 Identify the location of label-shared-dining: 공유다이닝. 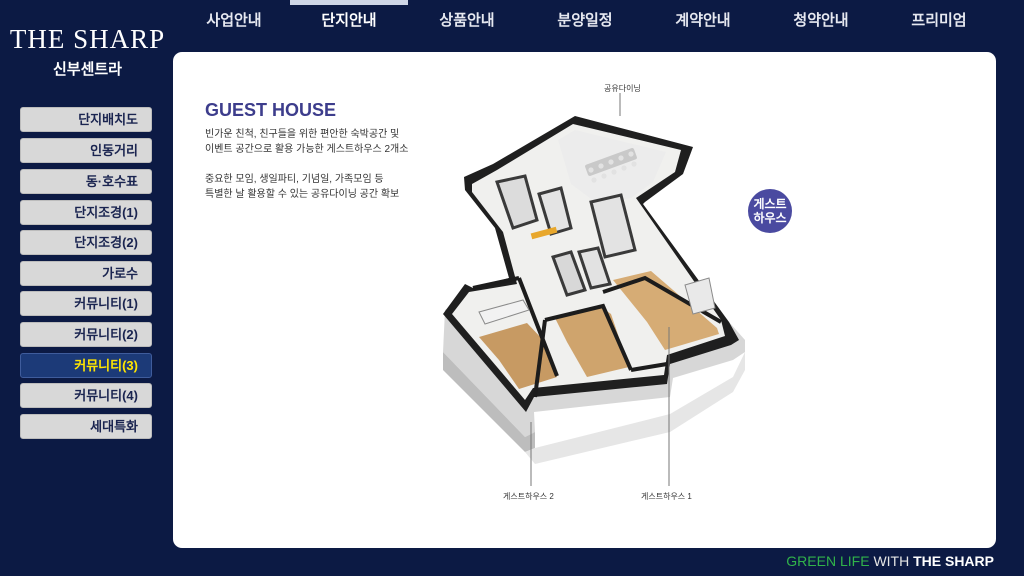
(622, 88).